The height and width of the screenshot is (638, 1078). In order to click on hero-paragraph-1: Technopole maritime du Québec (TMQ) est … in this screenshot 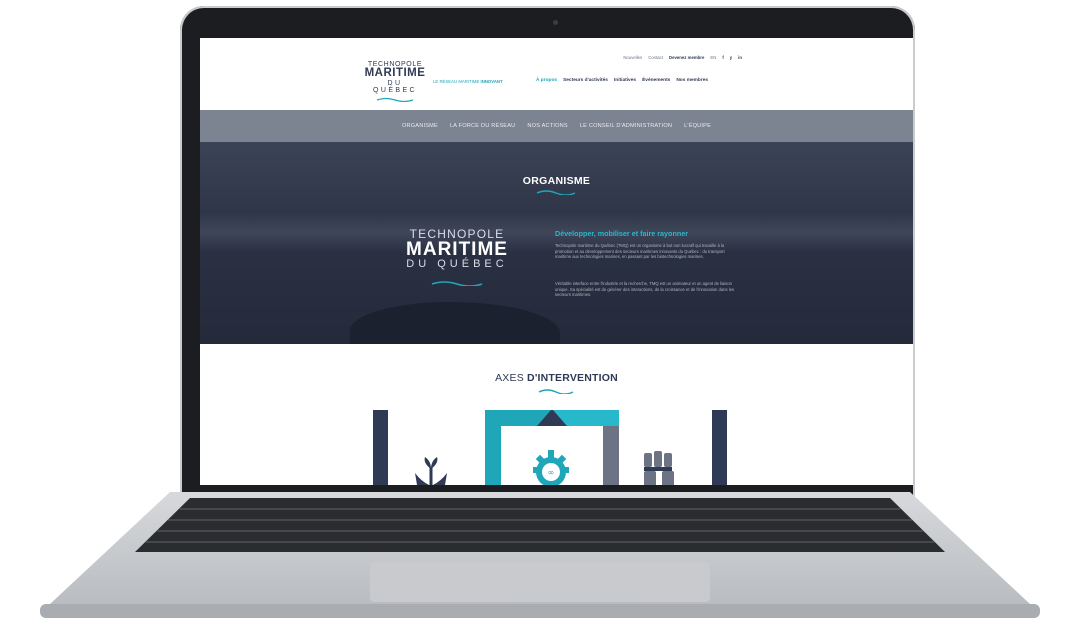, I will do `click(640, 251)`.